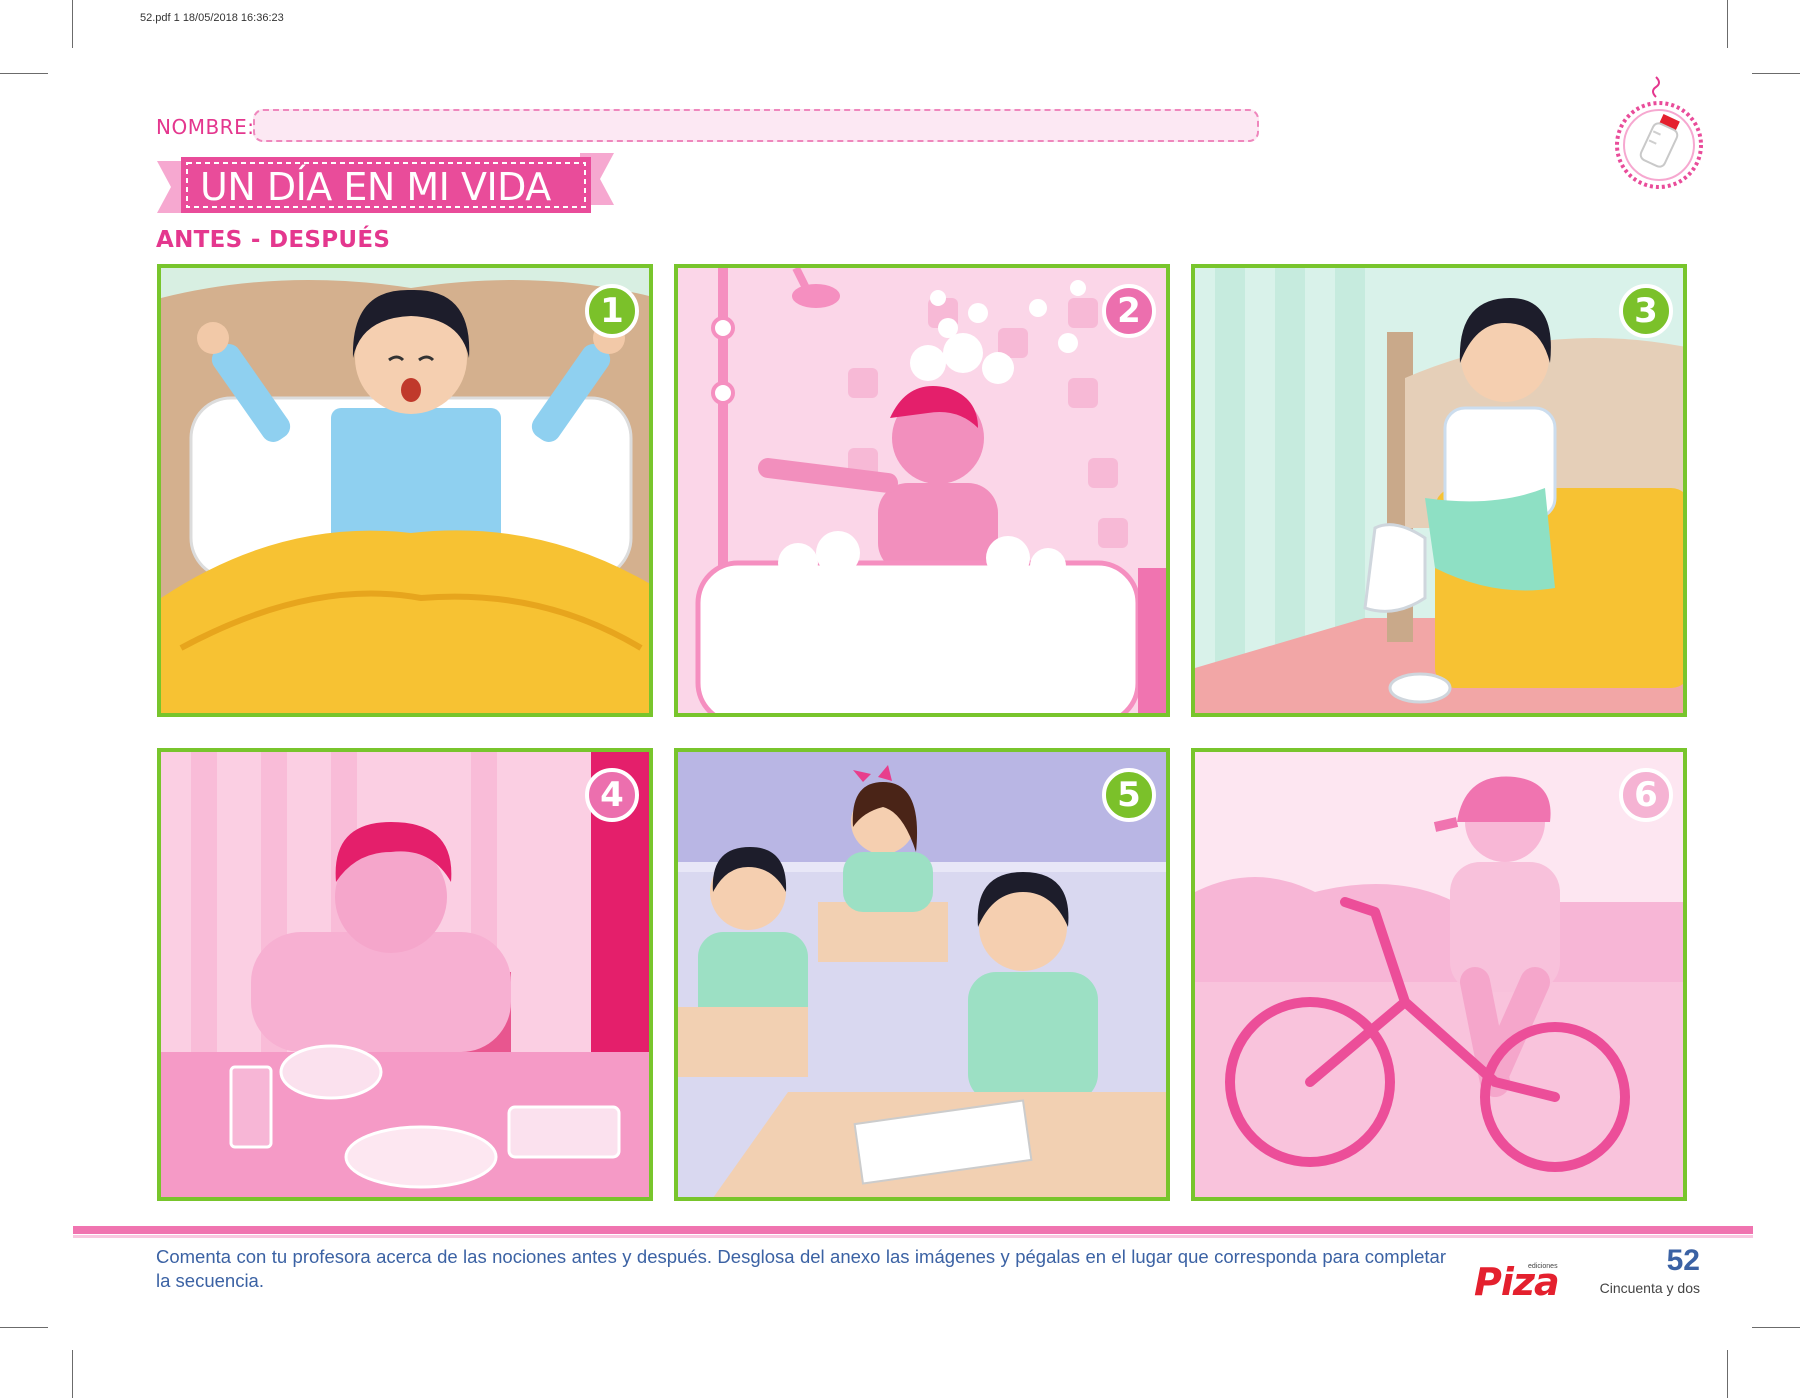  Describe the element at coordinates (273, 240) in the screenshot. I see `page-subtitle: ANTES - DESPUÉS` at that location.